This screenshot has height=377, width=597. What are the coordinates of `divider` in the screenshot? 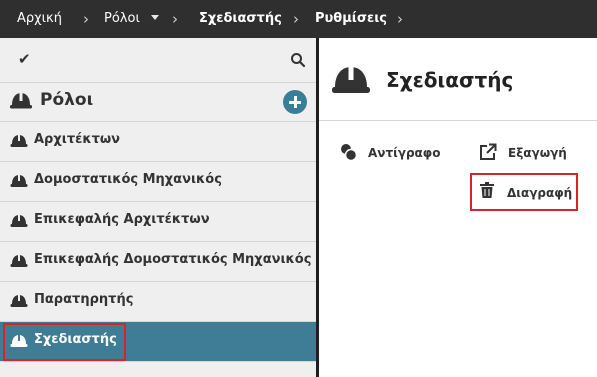 It's located at (458, 120).